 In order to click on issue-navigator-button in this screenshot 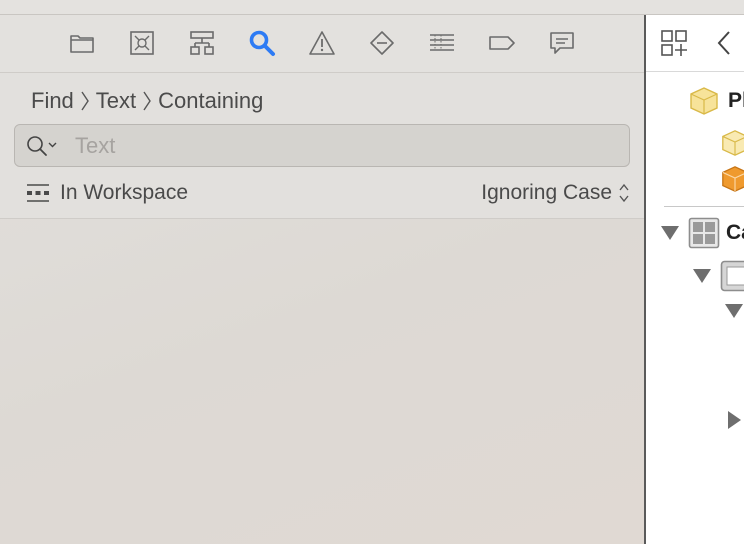, I will do `click(322, 43)`.